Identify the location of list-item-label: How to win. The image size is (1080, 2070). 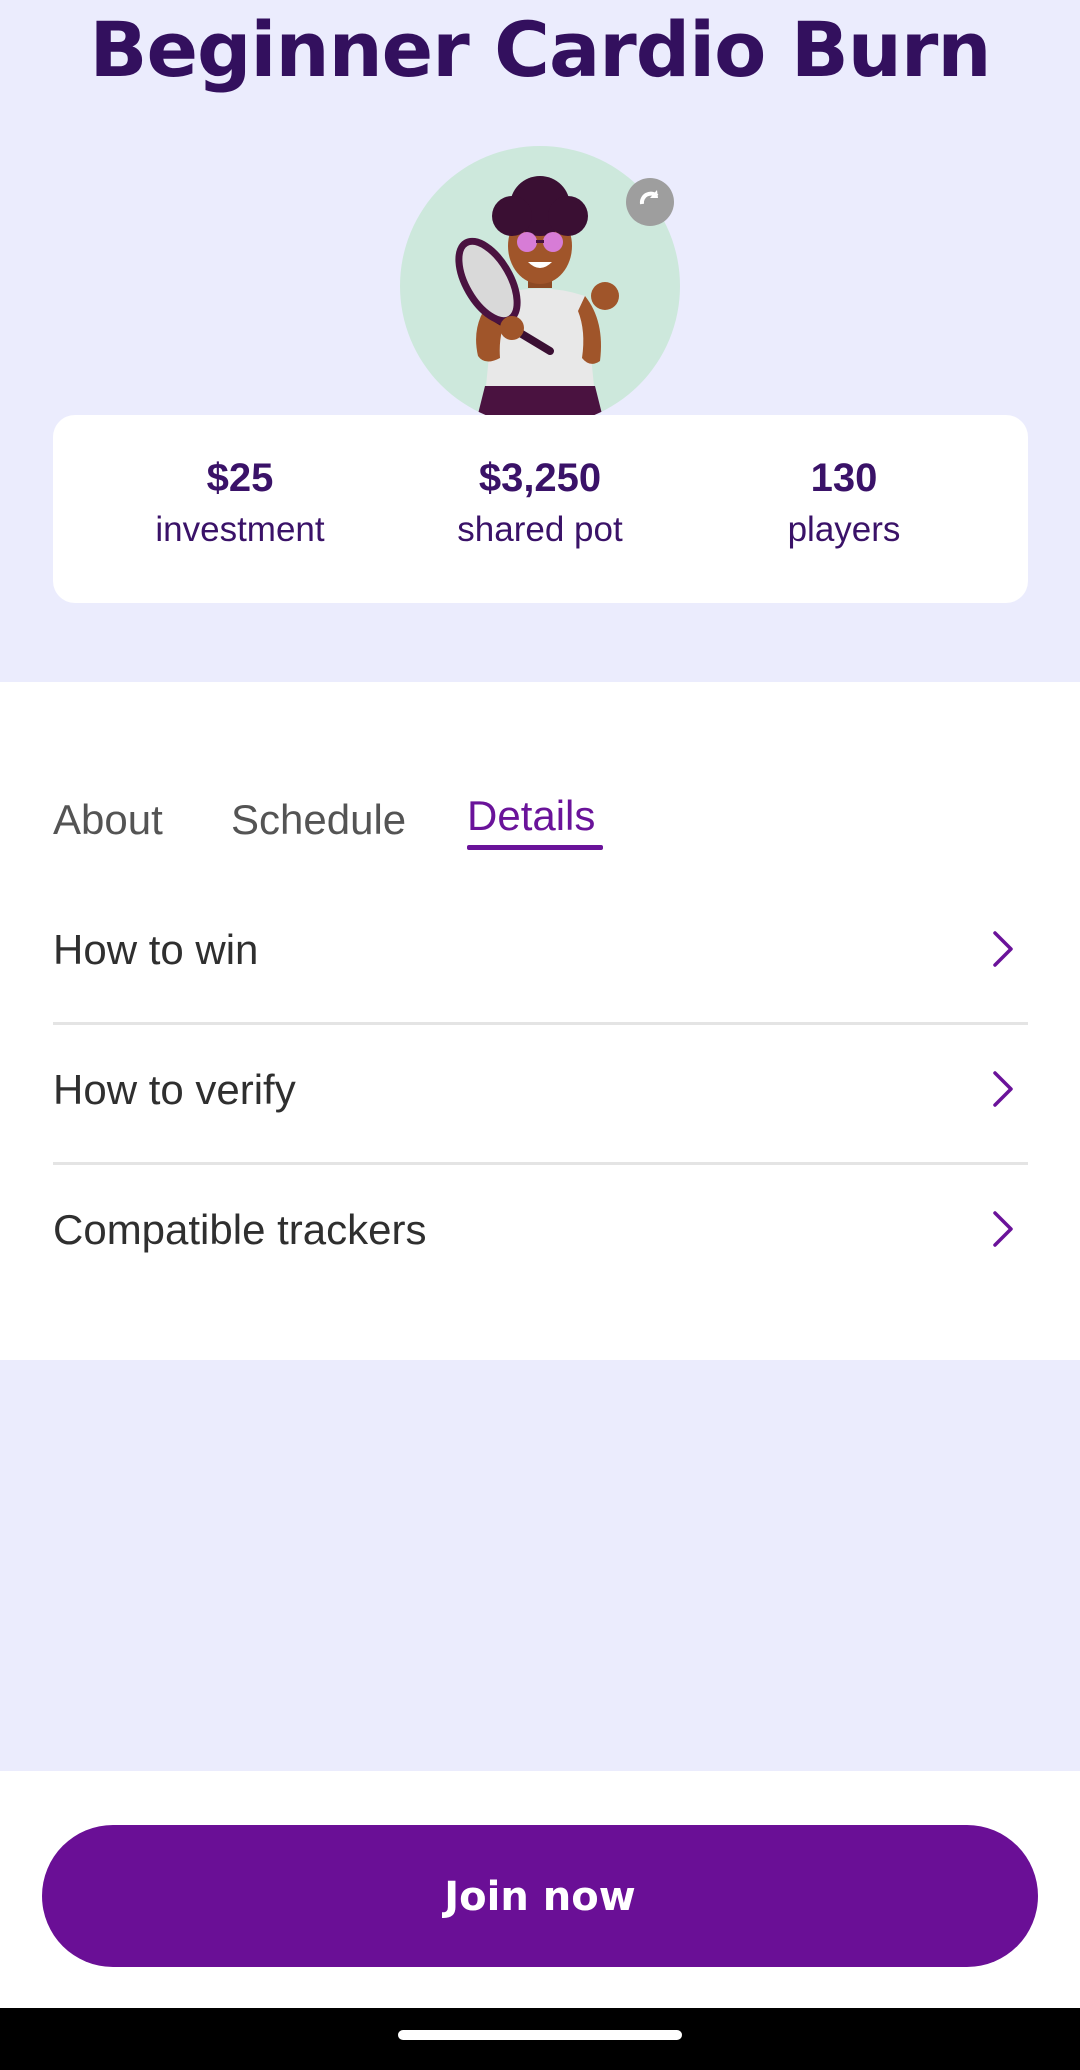
(156, 949).